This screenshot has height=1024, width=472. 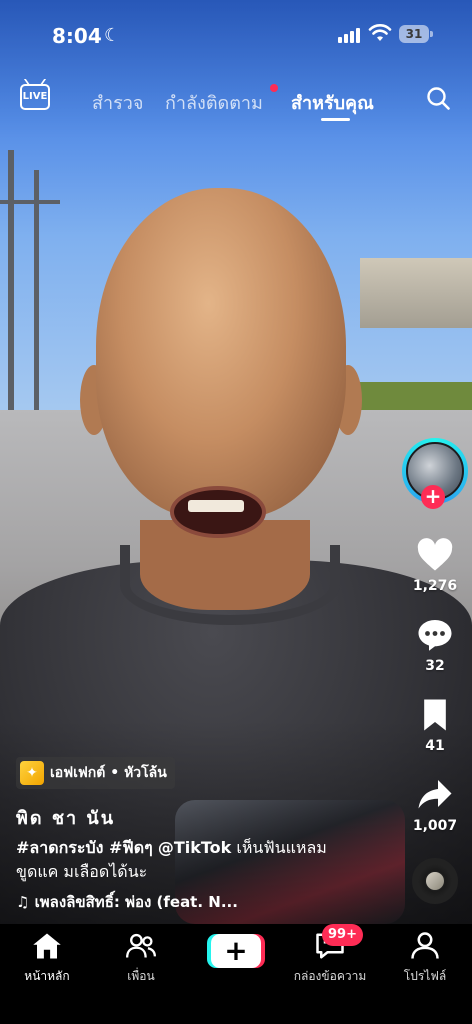 What do you see at coordinates (330, 976) in the screenshot?
I see `nav-inbox-label: กล่องข้อความ` at bounding box center [330, 976].